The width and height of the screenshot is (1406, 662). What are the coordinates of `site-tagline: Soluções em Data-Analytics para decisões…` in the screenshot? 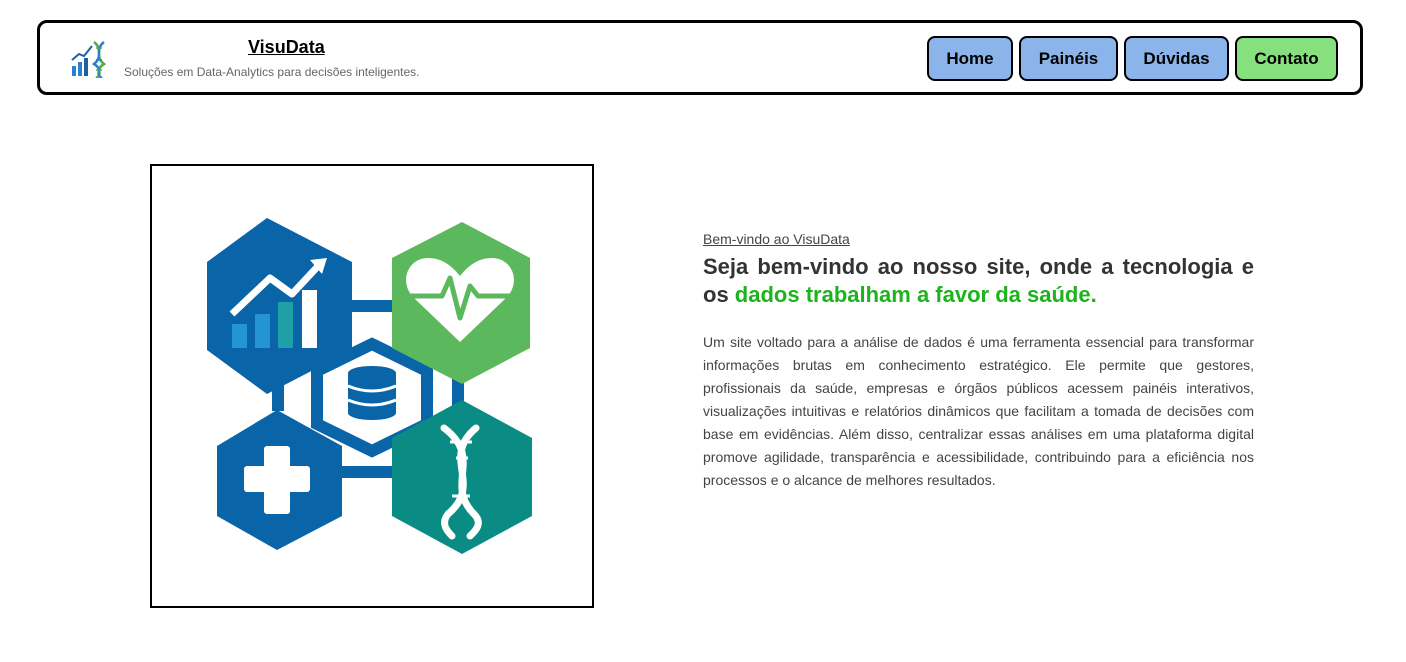 It's located at (272, 72).